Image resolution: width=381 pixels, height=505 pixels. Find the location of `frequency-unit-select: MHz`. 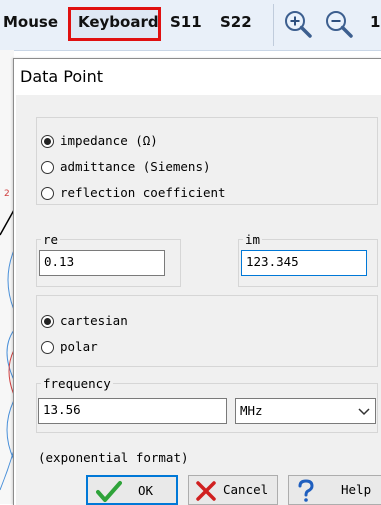

frequency-unit-select: MHz is located at coordinates (305, 411).